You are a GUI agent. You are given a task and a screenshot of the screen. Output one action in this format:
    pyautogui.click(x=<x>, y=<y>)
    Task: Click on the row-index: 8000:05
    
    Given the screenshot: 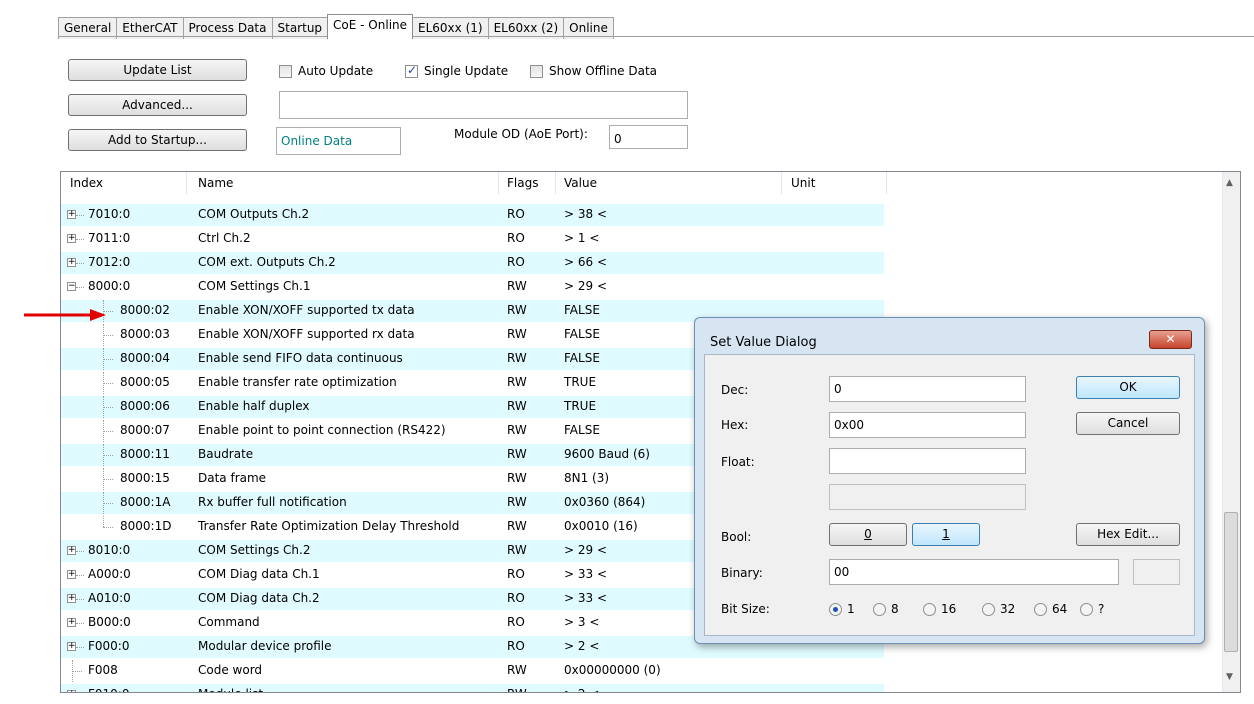 What is the action you would take?
    pyautogui.click(x=145, y=382)
    